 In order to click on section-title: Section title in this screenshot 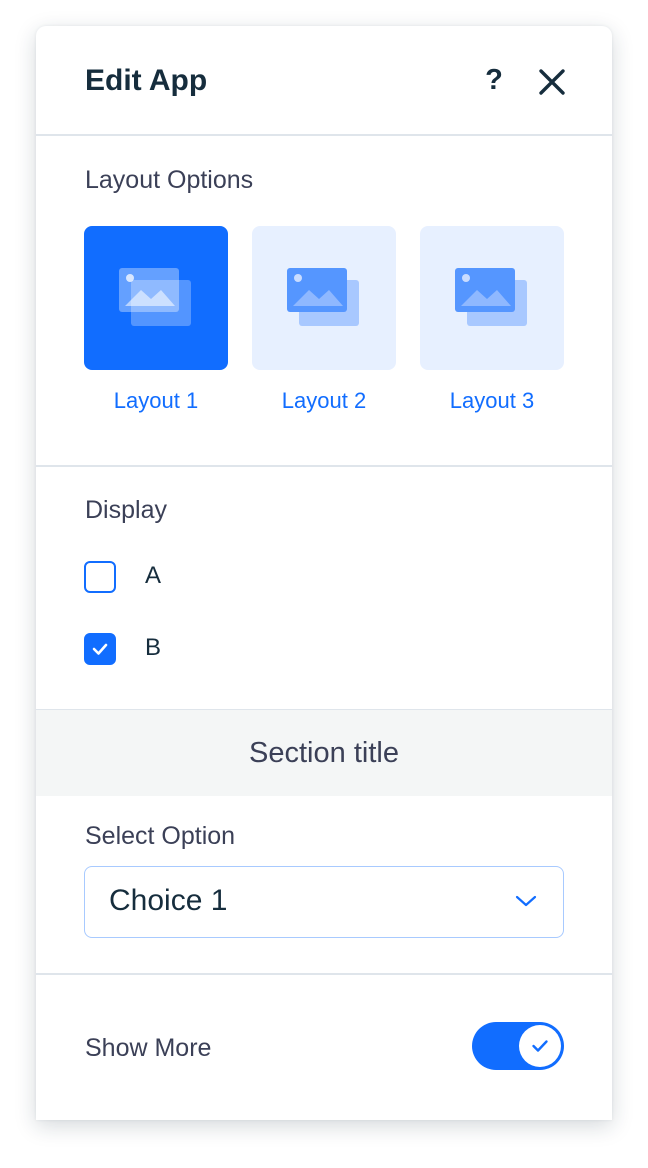, I will do `click(324, 752)`.